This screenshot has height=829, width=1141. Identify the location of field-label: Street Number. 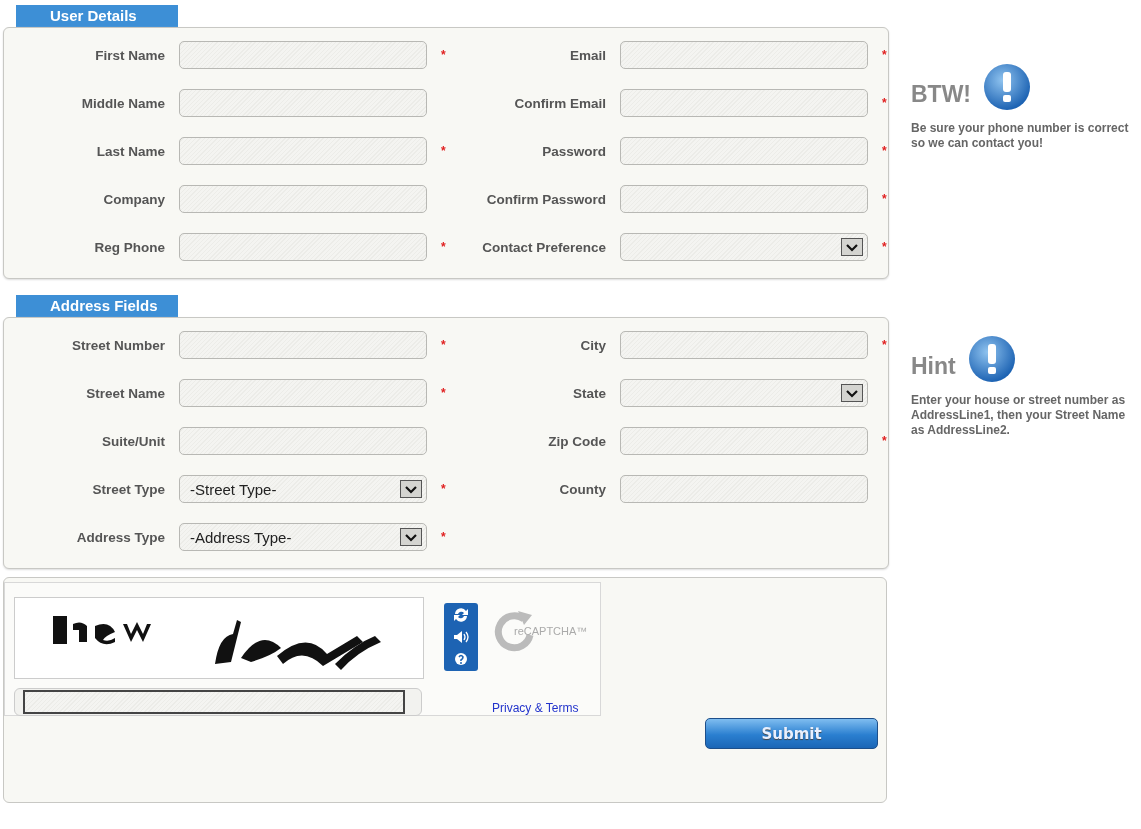
(117, 345).